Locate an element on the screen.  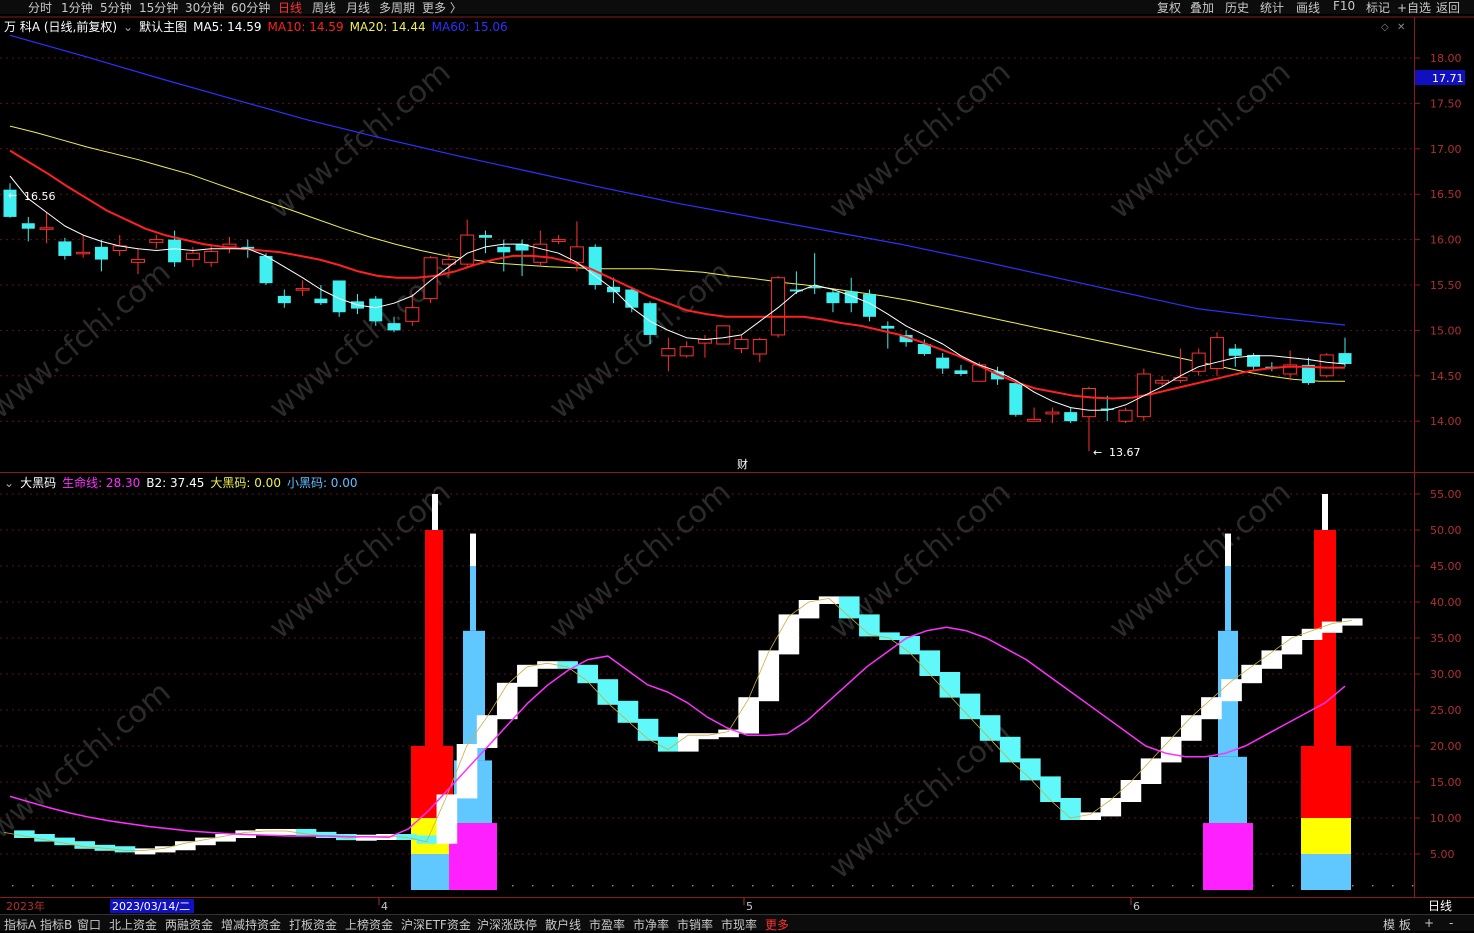
zoom-out-button: - is located at coordinates (1451, 923).